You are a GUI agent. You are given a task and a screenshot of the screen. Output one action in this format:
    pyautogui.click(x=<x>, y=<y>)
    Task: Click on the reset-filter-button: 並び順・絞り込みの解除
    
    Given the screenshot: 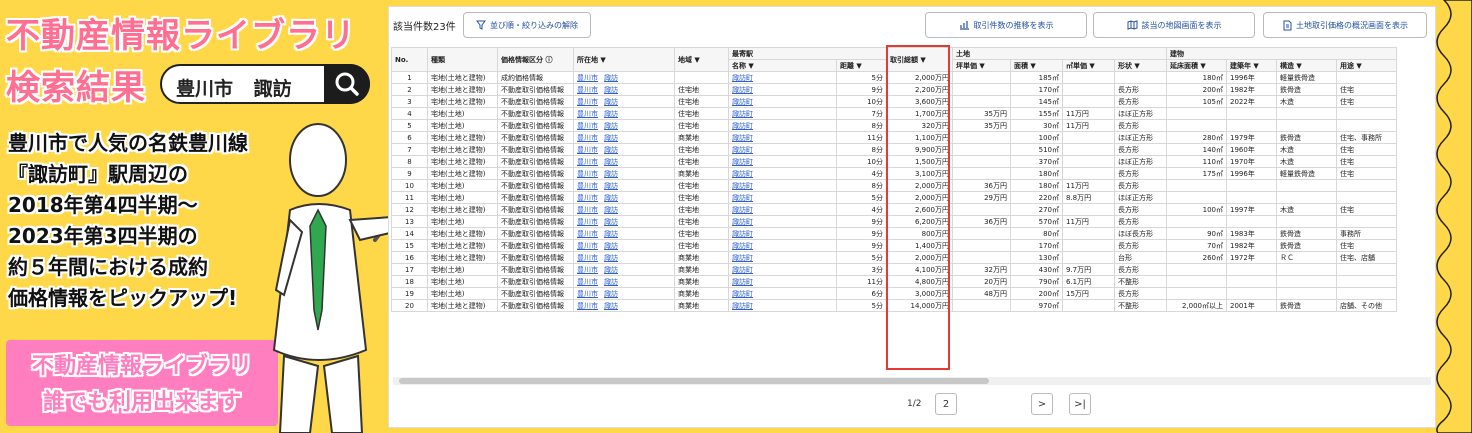 What is the action you would take?
    pyautogui.click(x=527, y=25)
    